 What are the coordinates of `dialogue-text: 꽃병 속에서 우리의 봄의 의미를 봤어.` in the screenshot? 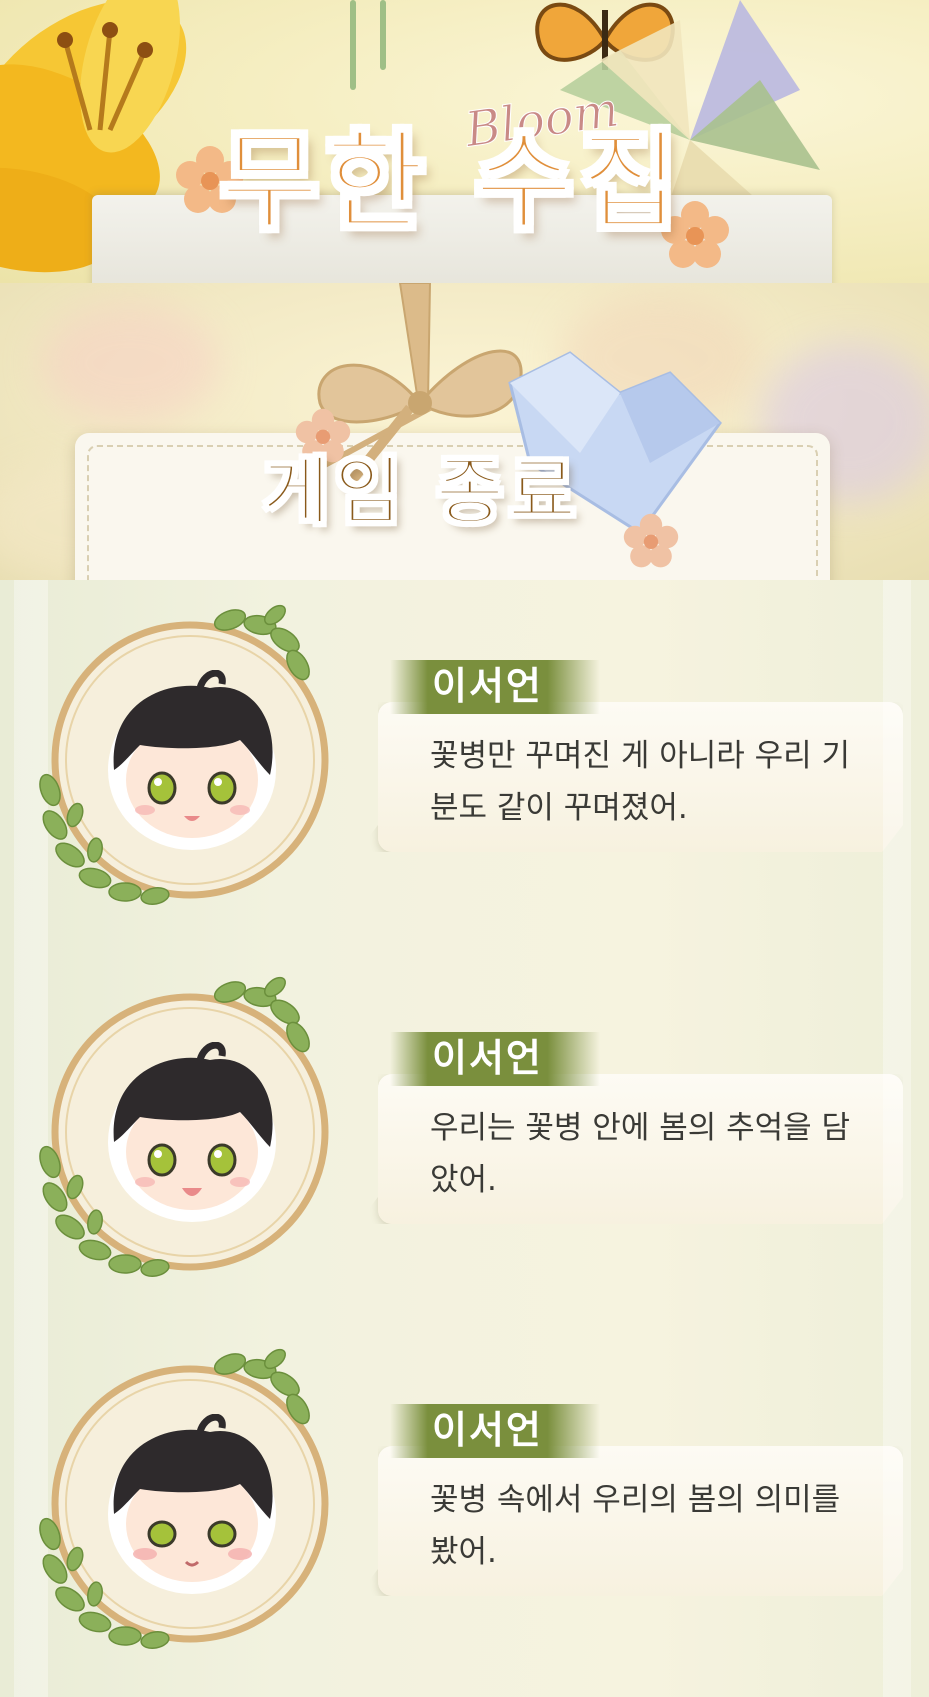 It's located at (635, 1526).